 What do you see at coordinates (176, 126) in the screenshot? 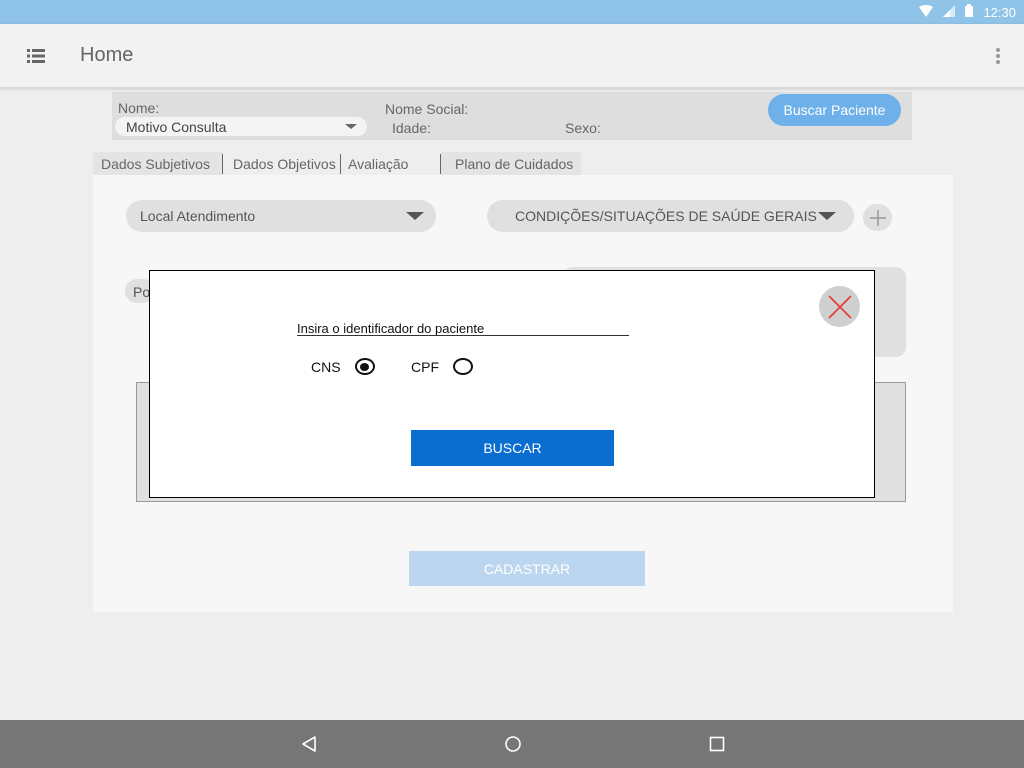
I see `motivo-consulta-value: Motivo Consulta` at bounding box center [176, 126].